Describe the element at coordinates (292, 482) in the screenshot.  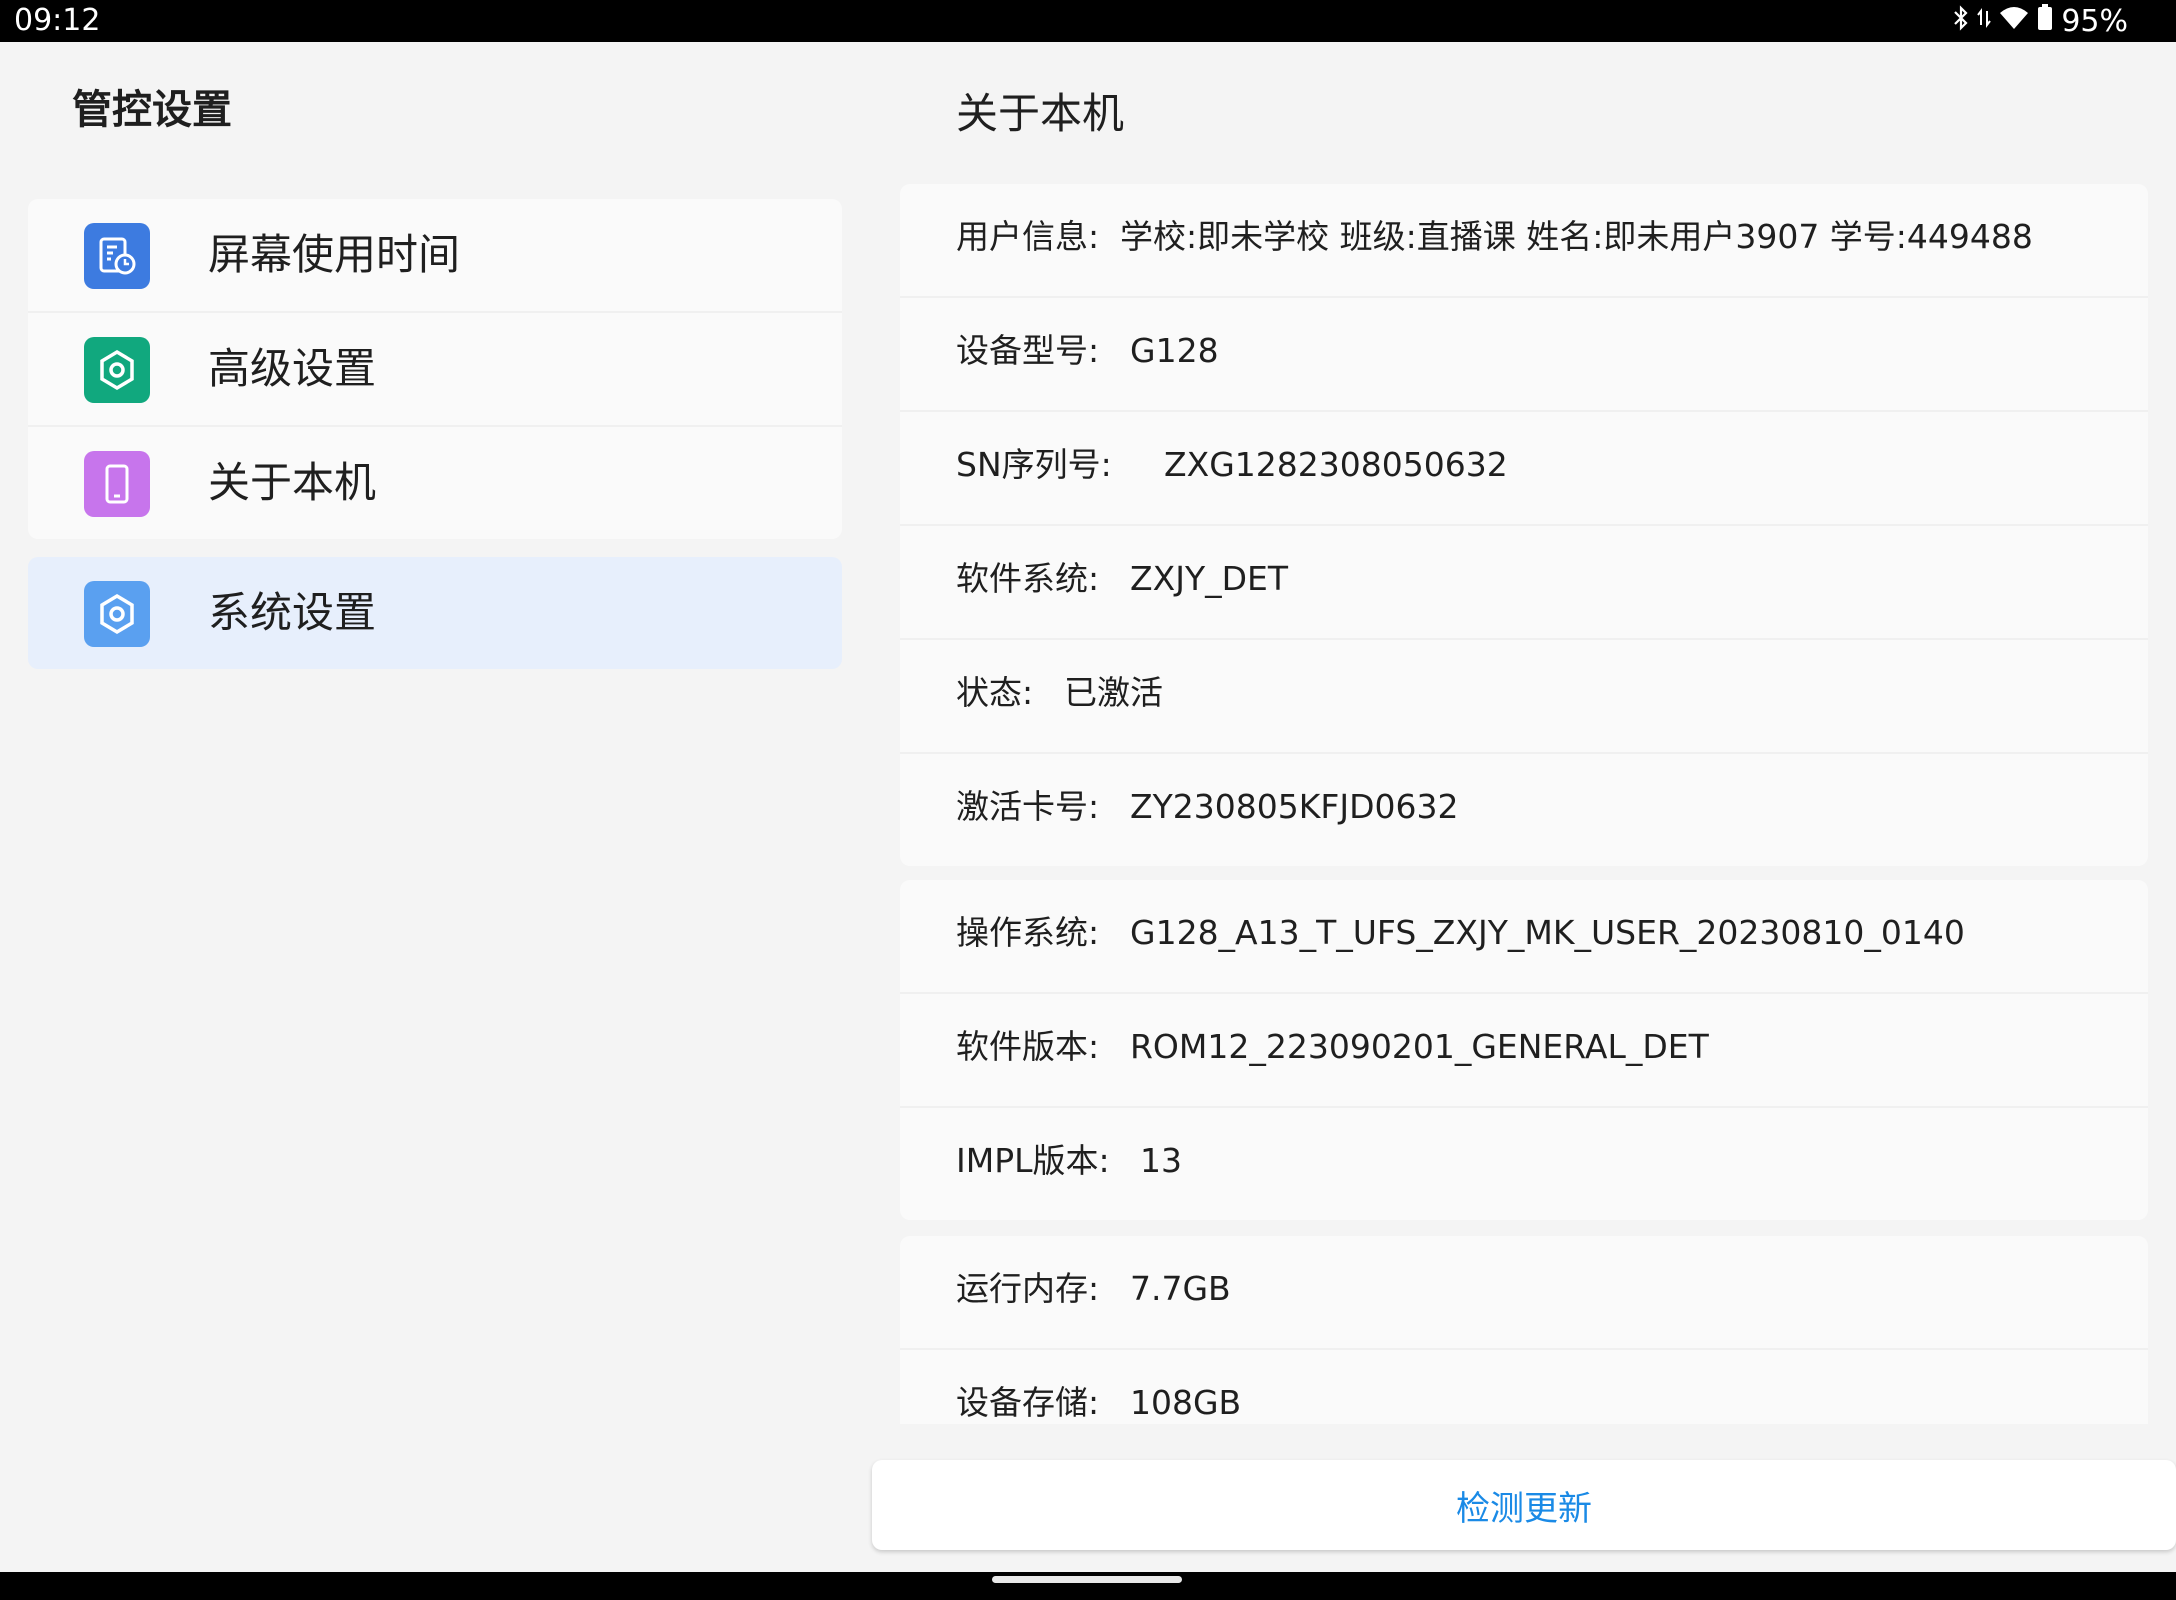
I see `menu-item-label: 关于本机` at that location.